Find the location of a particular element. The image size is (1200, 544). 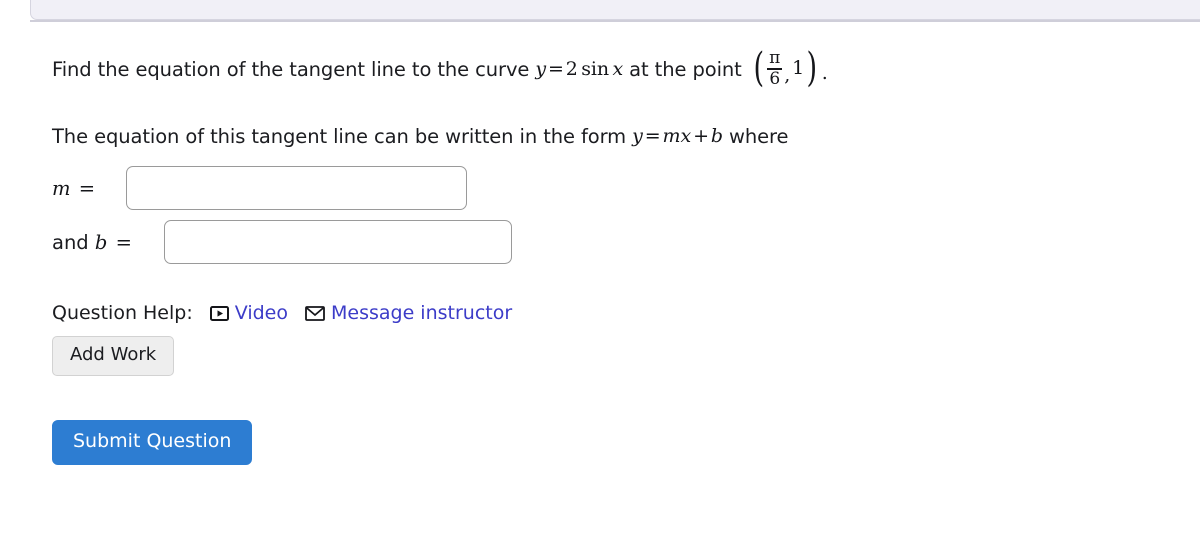

math-var-y: y is located at coordinates (540, 69).